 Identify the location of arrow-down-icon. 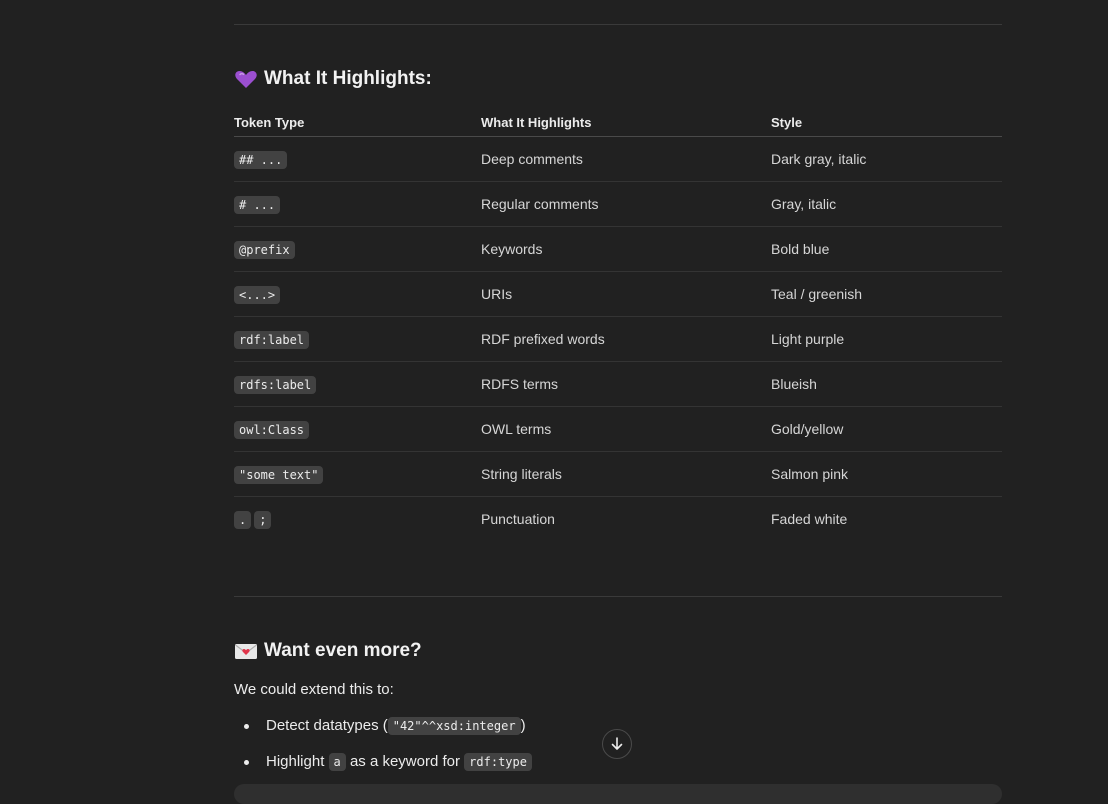
(617, 743).